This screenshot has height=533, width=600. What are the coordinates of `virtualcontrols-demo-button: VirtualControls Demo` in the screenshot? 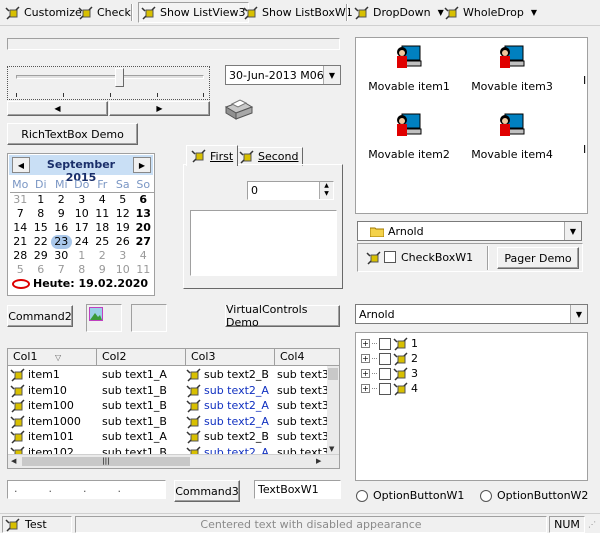 It's located at (282, 316).